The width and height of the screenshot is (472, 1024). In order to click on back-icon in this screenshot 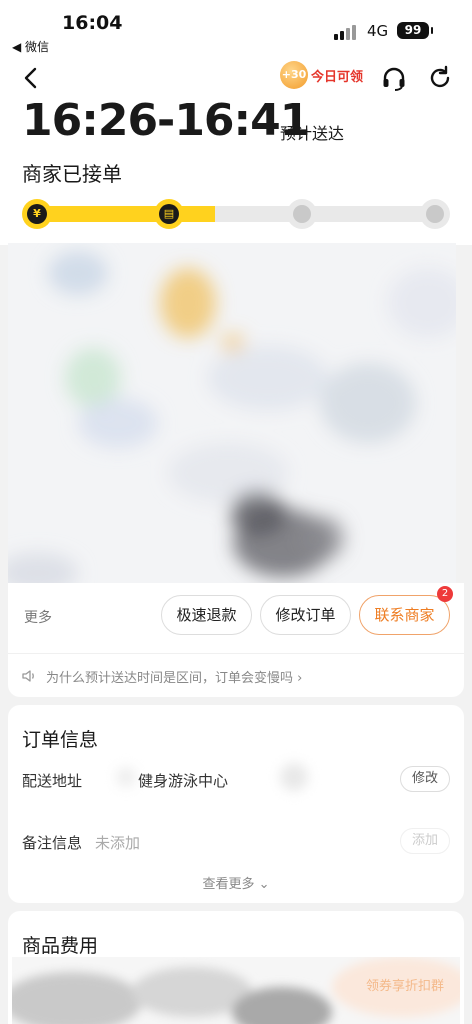, I will do `click(32, 78)`.